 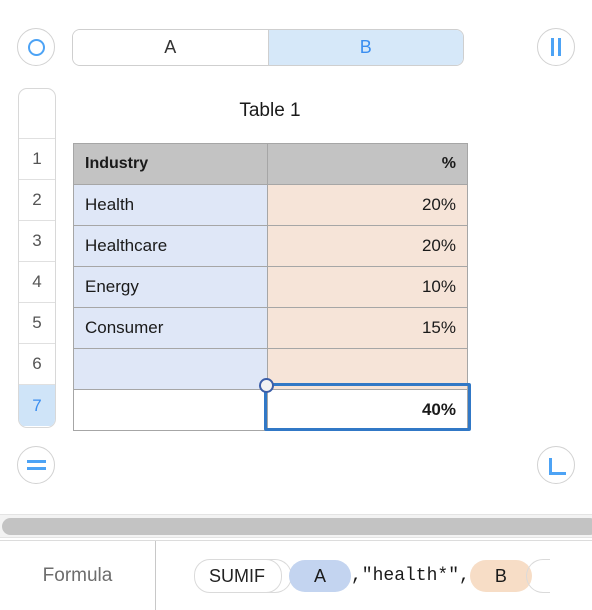 I want to click on row-header-2: 2, so click(x=37, y=200).